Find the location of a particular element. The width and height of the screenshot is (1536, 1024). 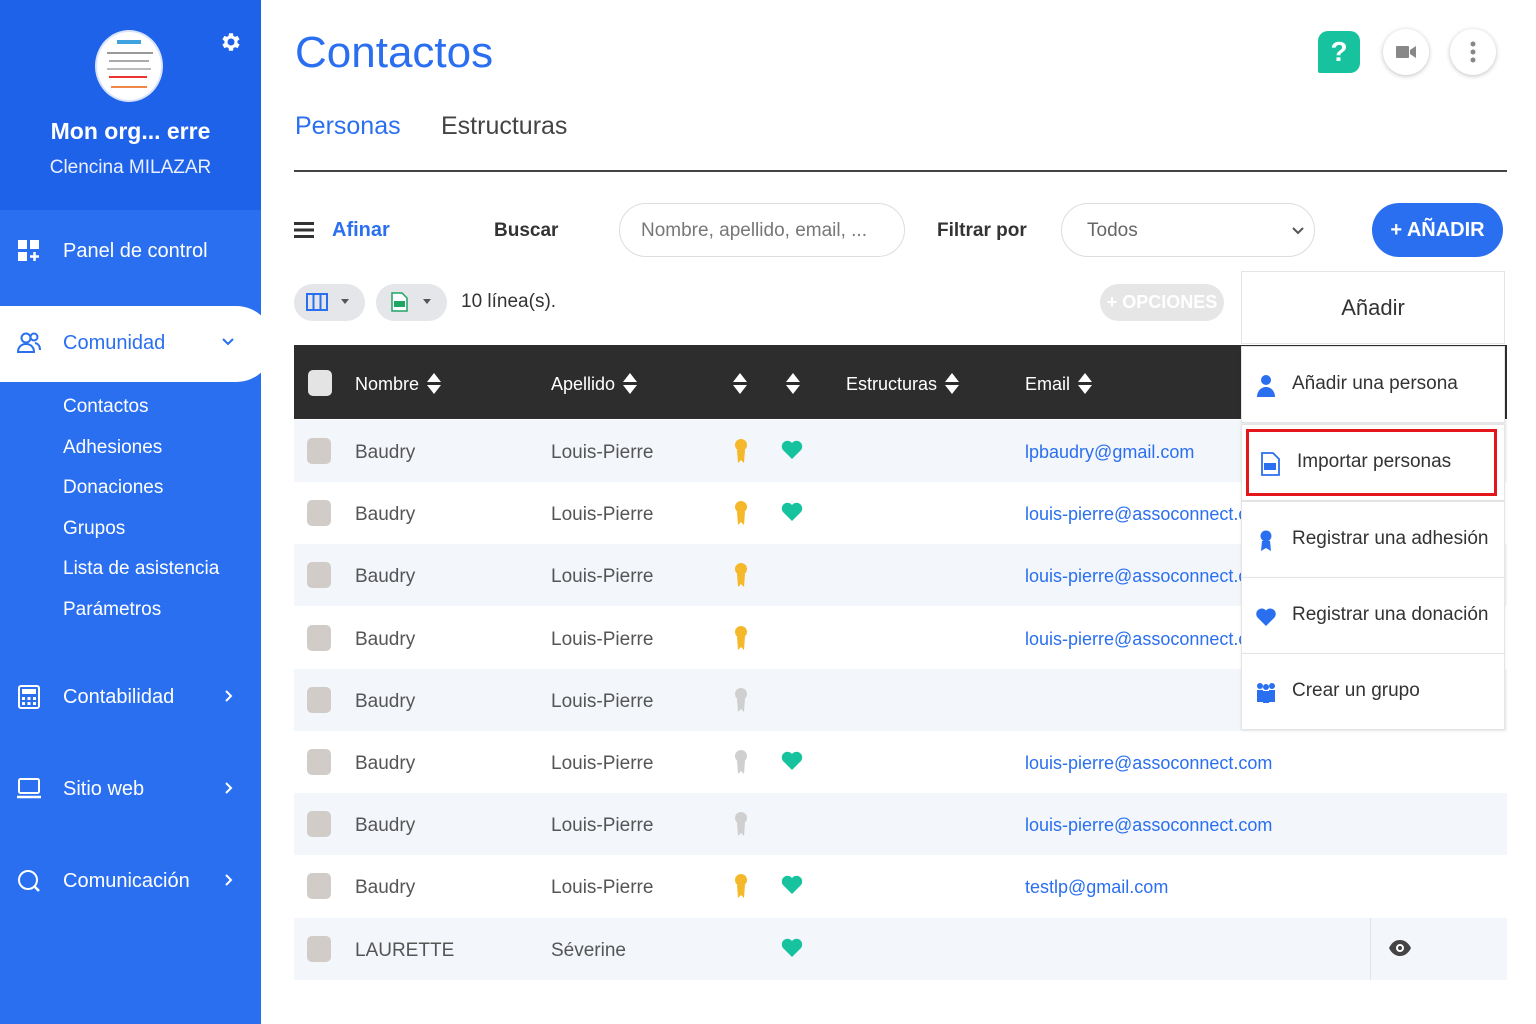

community-icon is located at coordinates (28, 342).